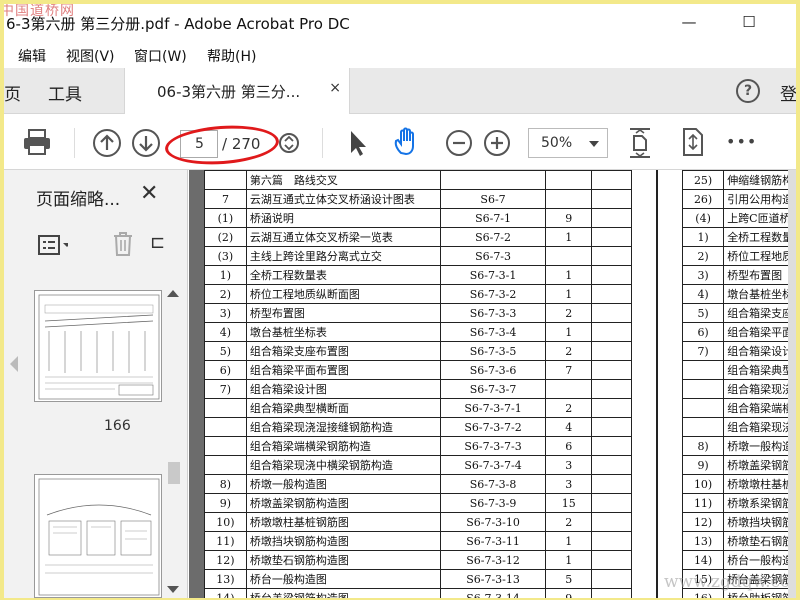 This screenshot has height=600, width=800. What do you see at coordinates (759, 541) in the screenshot?
I see `table-cell: 桥墩垫石钢筋` at bounding box center [759, 541].